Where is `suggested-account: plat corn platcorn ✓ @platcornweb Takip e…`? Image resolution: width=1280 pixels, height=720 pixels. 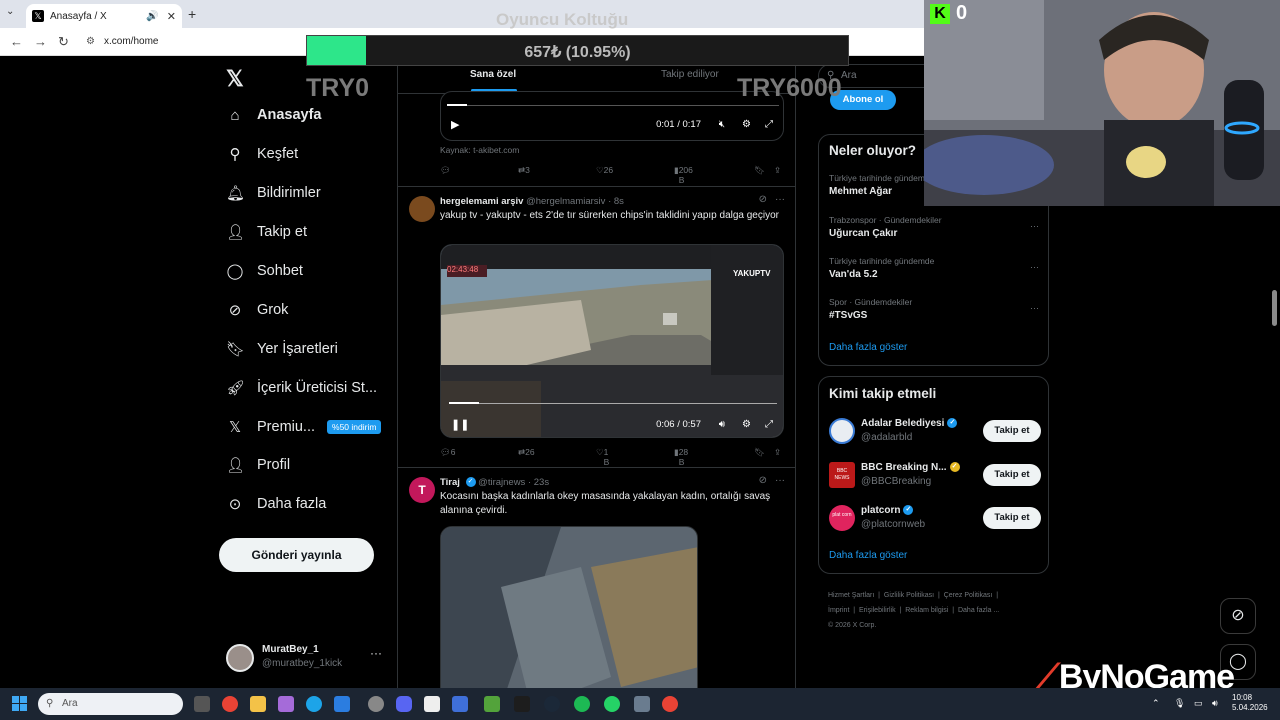
suggested-account: plat corn platcorn ✓ @platcornweb Takip e… is located at coordinates (935, 518).